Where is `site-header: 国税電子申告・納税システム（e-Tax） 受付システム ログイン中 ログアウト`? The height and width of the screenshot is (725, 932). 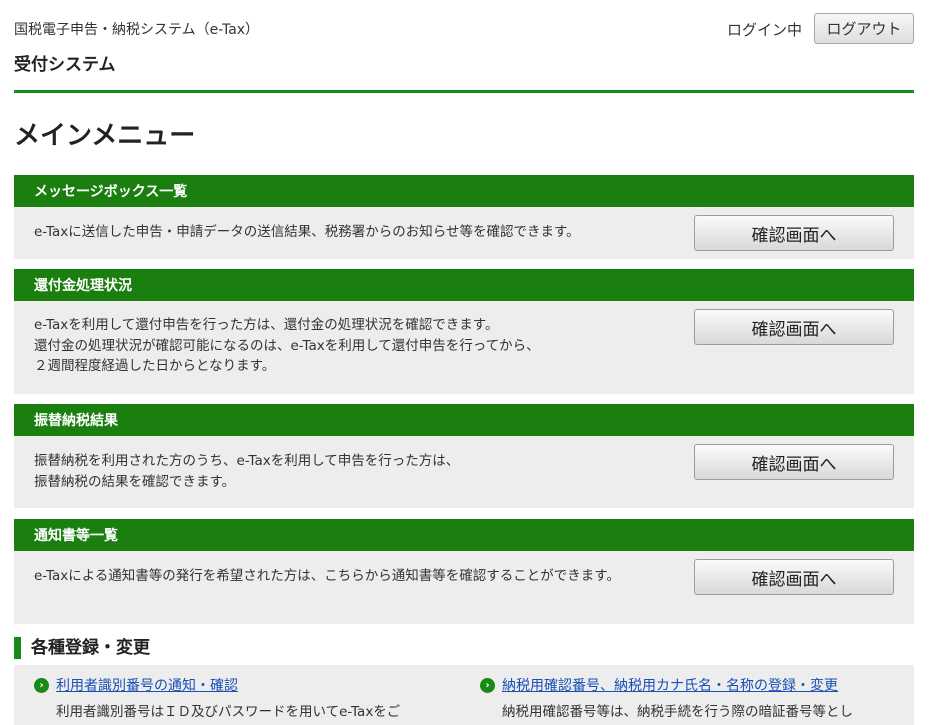
site-header: 国税電子申告・納税システム（e-Tax） 受付システム ログイン中 ログアウト is located at coordinates (464, 46).